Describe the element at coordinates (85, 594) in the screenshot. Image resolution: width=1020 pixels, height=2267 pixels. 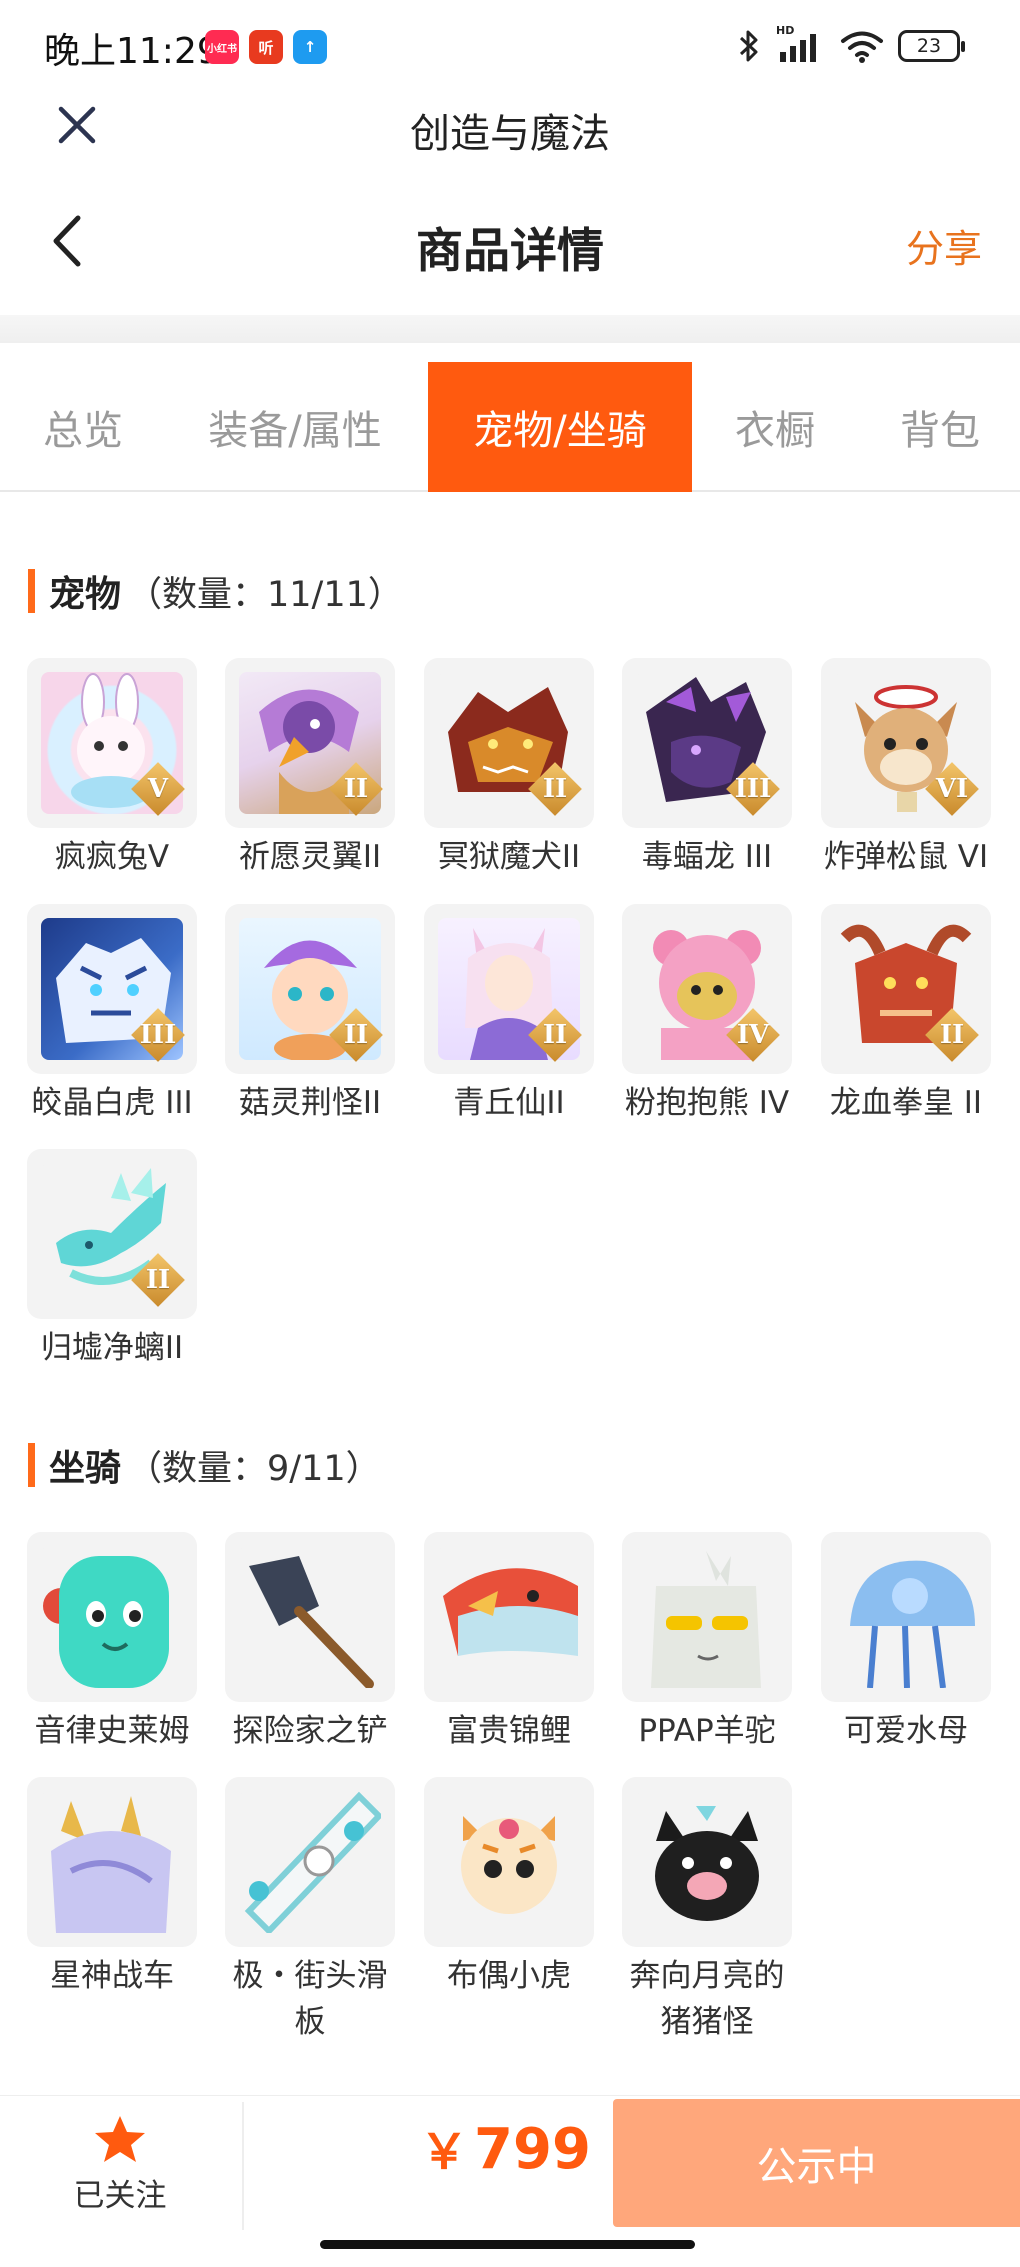
I see `pets-title: 宠物` at that location.